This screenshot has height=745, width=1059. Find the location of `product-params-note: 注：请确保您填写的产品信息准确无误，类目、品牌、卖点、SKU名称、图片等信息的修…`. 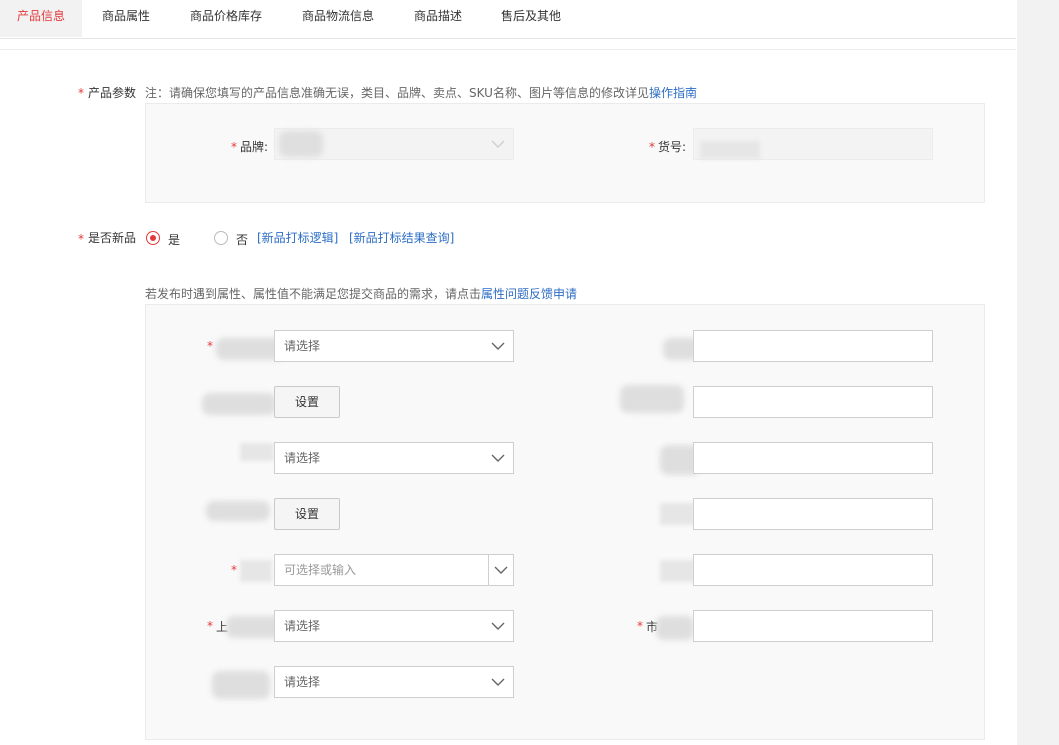

product-params-note: 注：请确保您填写的产品信息准确无误，类目、品牌、卖点、SKU名称、图片等信息的修… is located at coordinates (421, 93).